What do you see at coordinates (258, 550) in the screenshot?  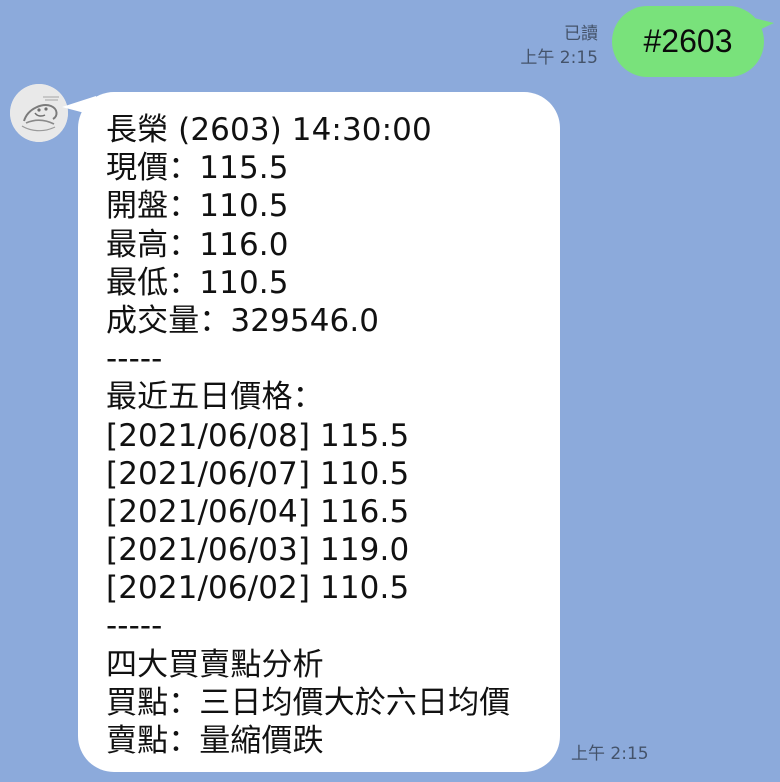 I see `price-history-line: [2021/06/03] 119.0` at bounding box center [258, 550].